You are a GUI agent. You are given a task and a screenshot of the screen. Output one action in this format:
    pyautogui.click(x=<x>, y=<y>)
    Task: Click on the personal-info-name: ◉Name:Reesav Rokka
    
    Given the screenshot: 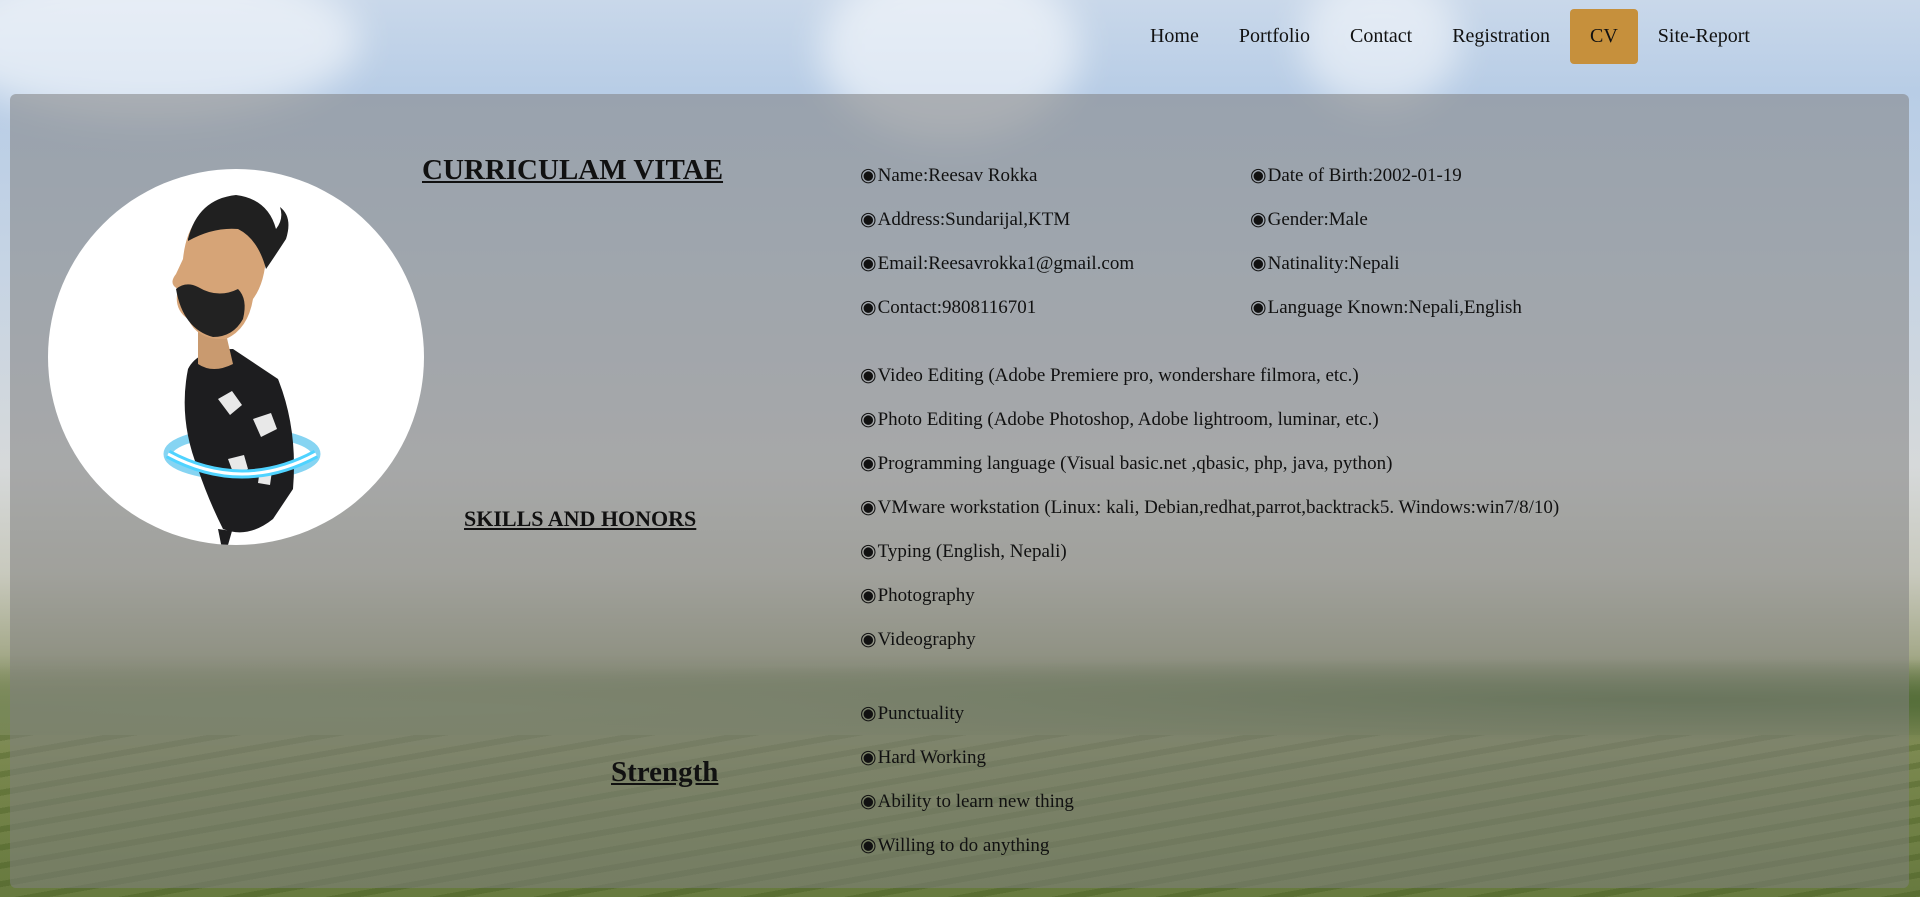 What is the action you would take?
    pyautogui.click(x=948, y=175)
    